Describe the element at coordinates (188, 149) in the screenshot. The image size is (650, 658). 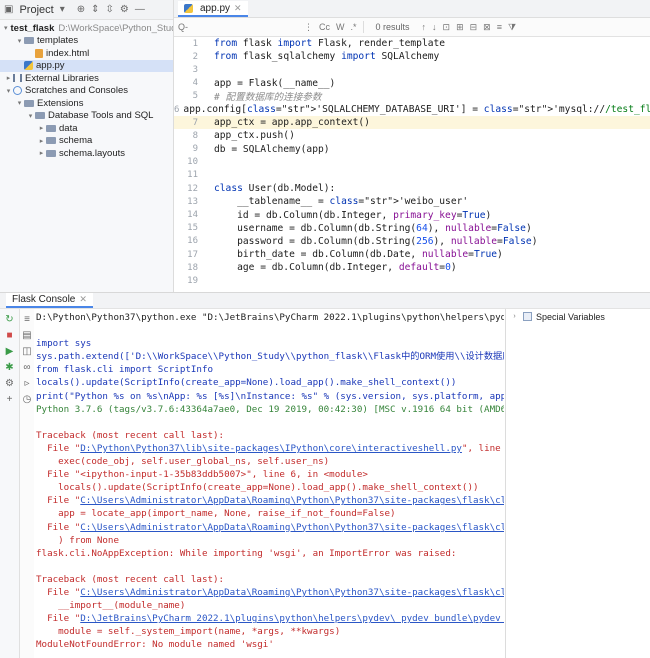
I see `line-number: 9` at that location.